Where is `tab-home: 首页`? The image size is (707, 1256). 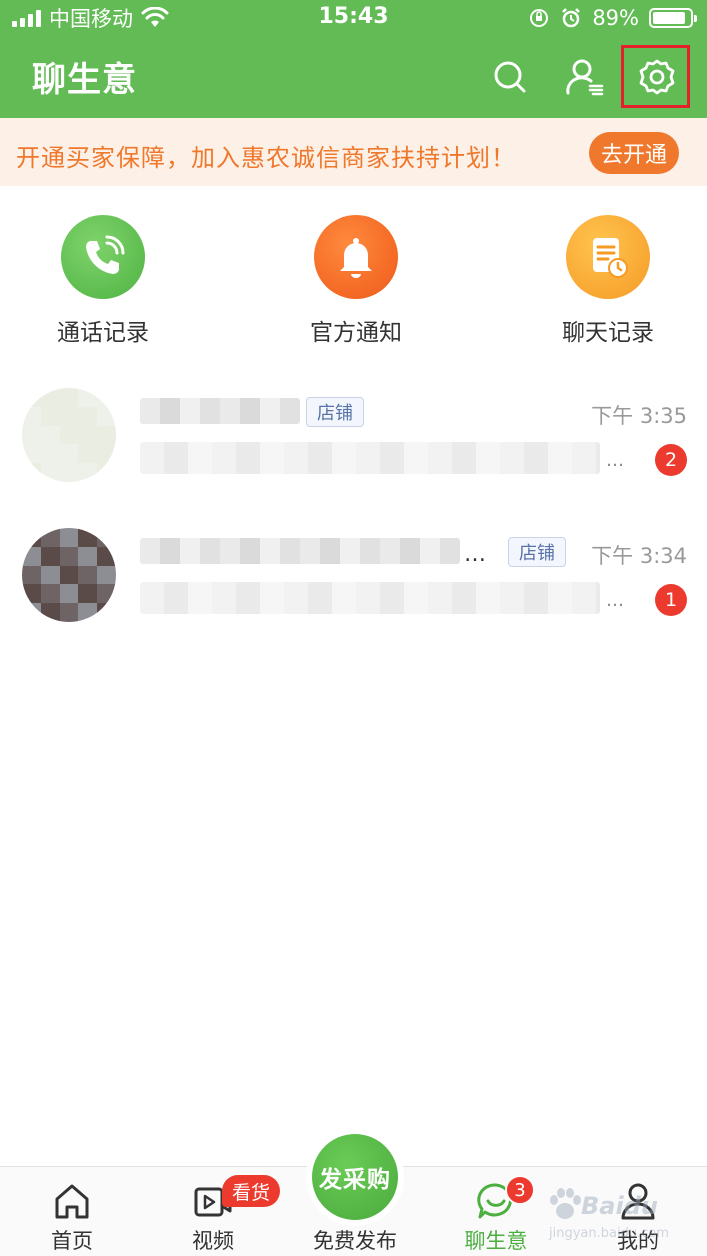
tab-home: 首页 is located at coordinates (72, 1211).